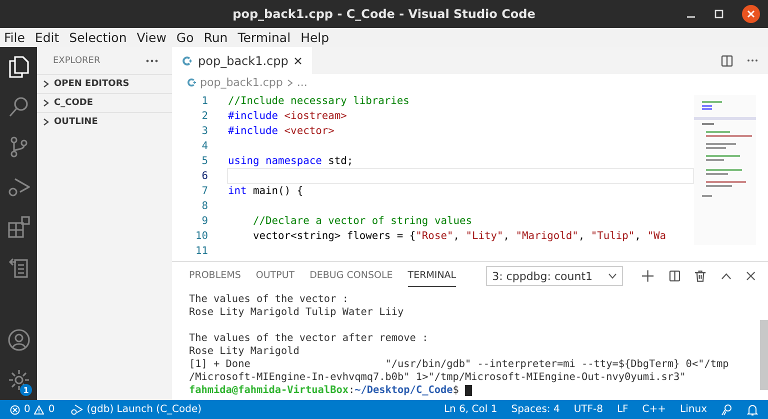 This screenshot has height=419, width=768. I want to click on line-number: 8, so click(204, 206).